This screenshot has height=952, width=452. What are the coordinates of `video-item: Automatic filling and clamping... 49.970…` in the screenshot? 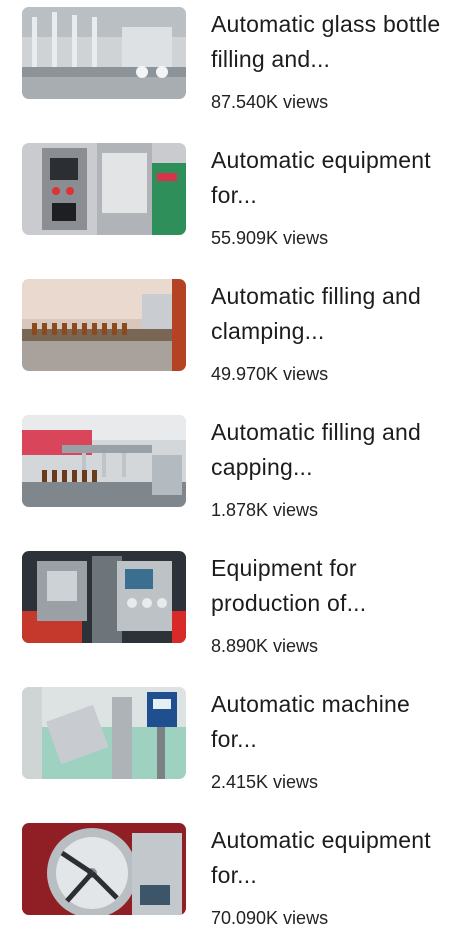 It's located at (226, 340).